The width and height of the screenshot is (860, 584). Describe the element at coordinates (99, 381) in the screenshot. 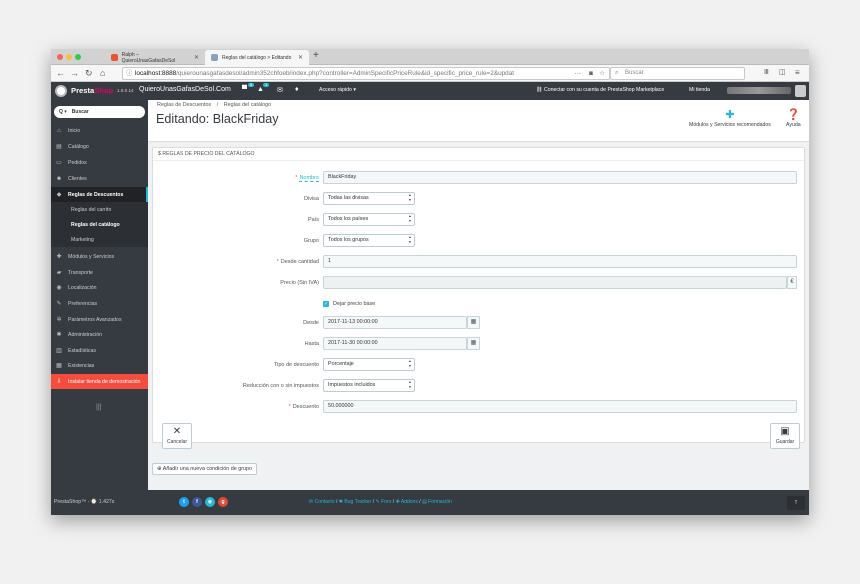

I see `sidebar-item-demo: ⇩ Instalar tienda de demostración` at that location.